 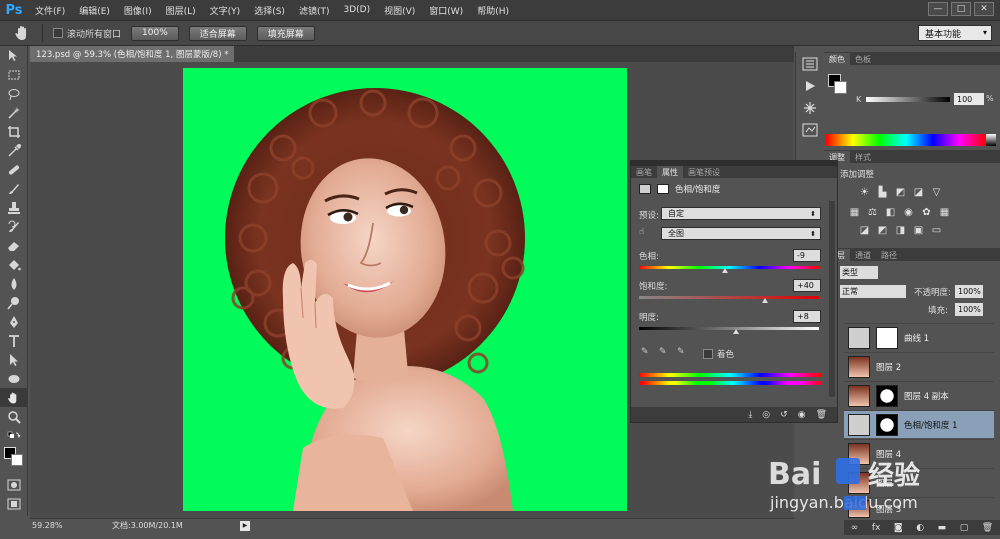 What do you see at coordinates (14, 460) in the screenshot?
I see `color-swatches` at bounding box center [14, 460].